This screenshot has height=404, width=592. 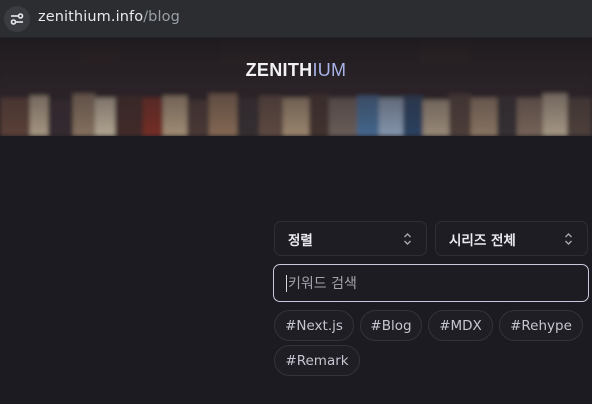 I want to click on text-cursor, so click(x=286, y=283).